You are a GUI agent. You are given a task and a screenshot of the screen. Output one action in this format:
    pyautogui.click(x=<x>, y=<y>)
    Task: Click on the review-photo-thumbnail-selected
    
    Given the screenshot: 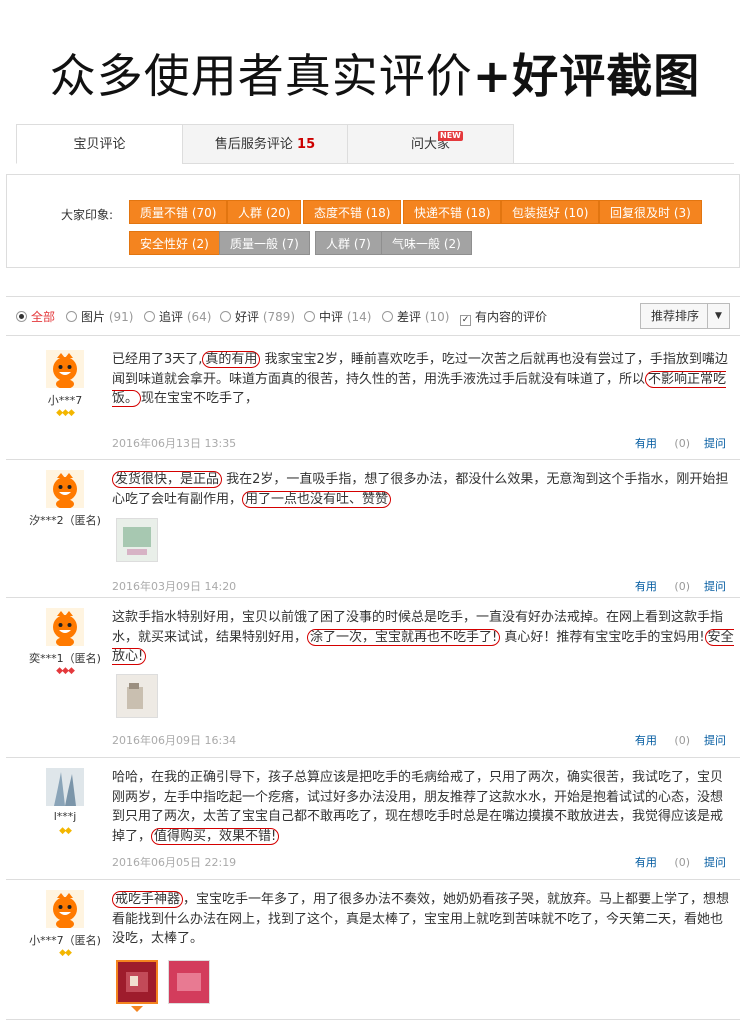 What is the action you would take?
    pyautogui.click(x=137, y=982)
    